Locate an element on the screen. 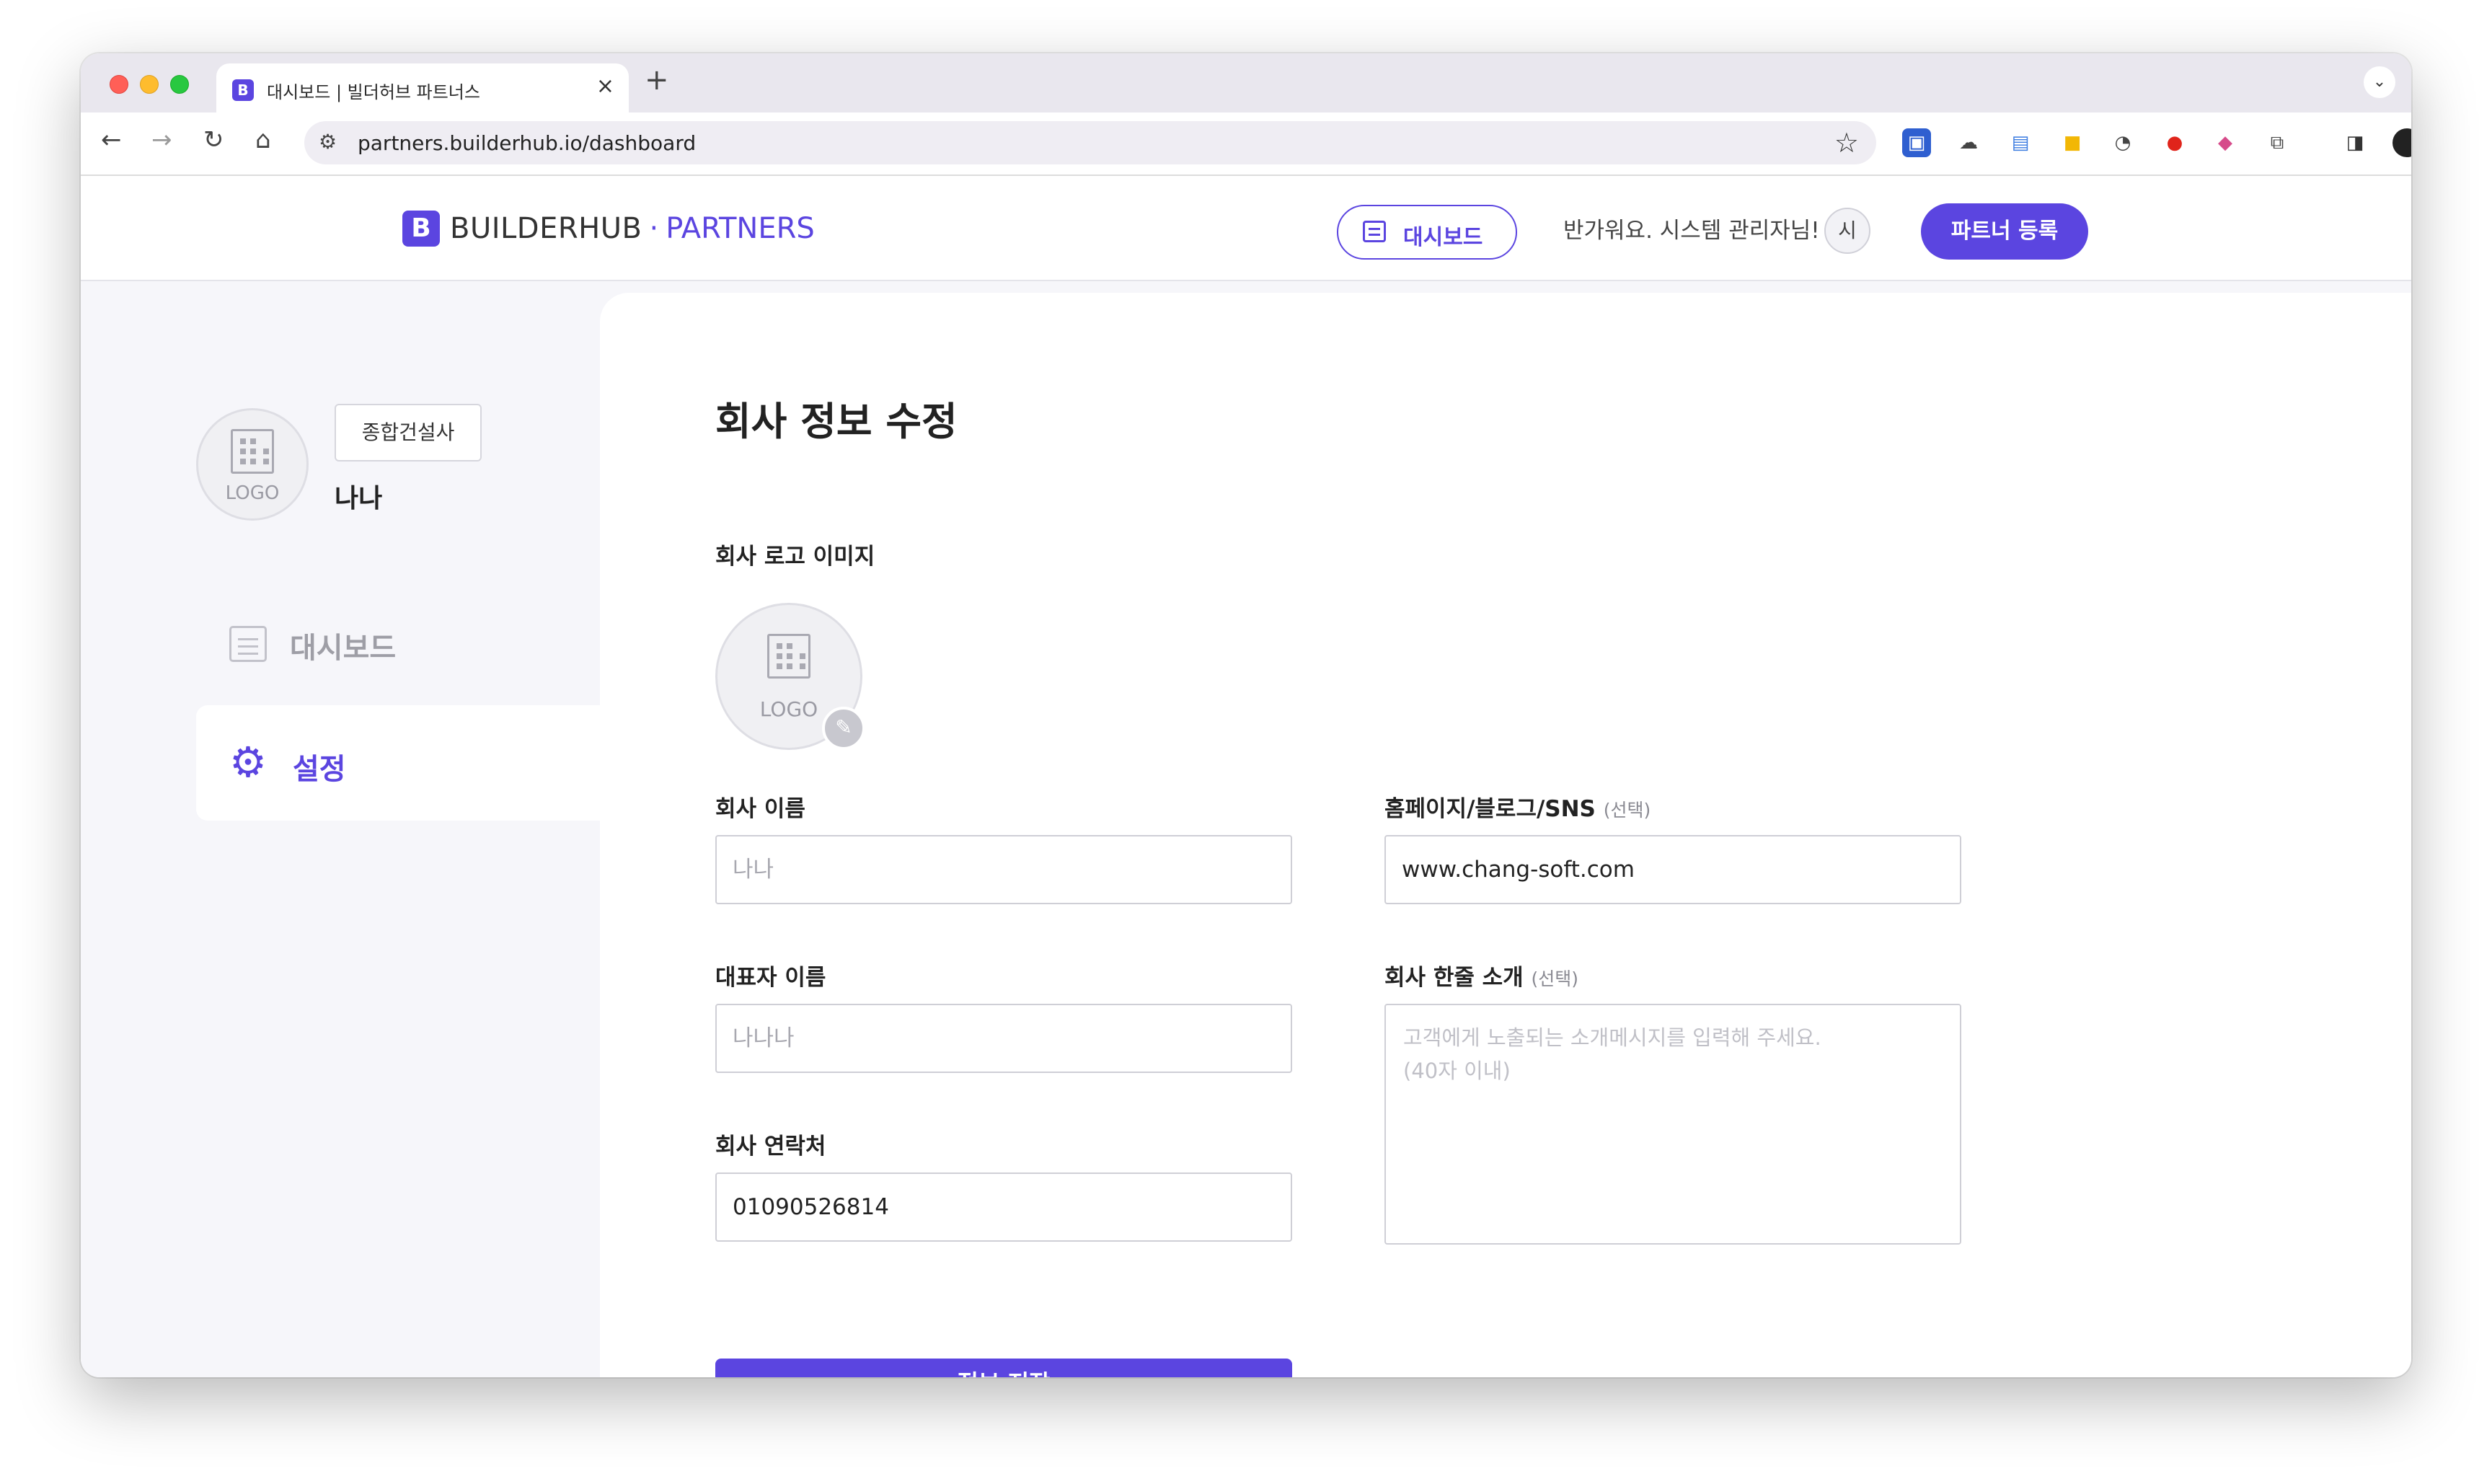 This screenshot has height=1484, width=2492. extensions-puzzle-icon: ⧉ is located at coordinates (2277, 142).